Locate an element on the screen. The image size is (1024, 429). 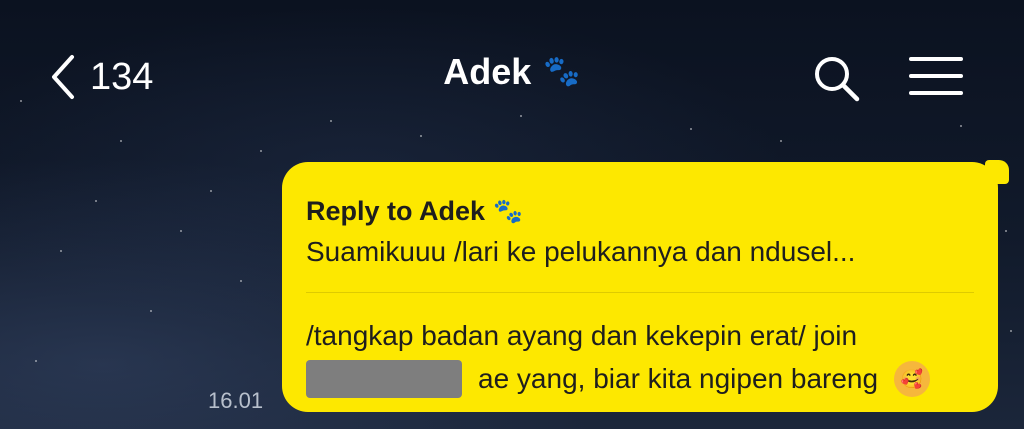
redacted-block is located at coordinates (384, 379).